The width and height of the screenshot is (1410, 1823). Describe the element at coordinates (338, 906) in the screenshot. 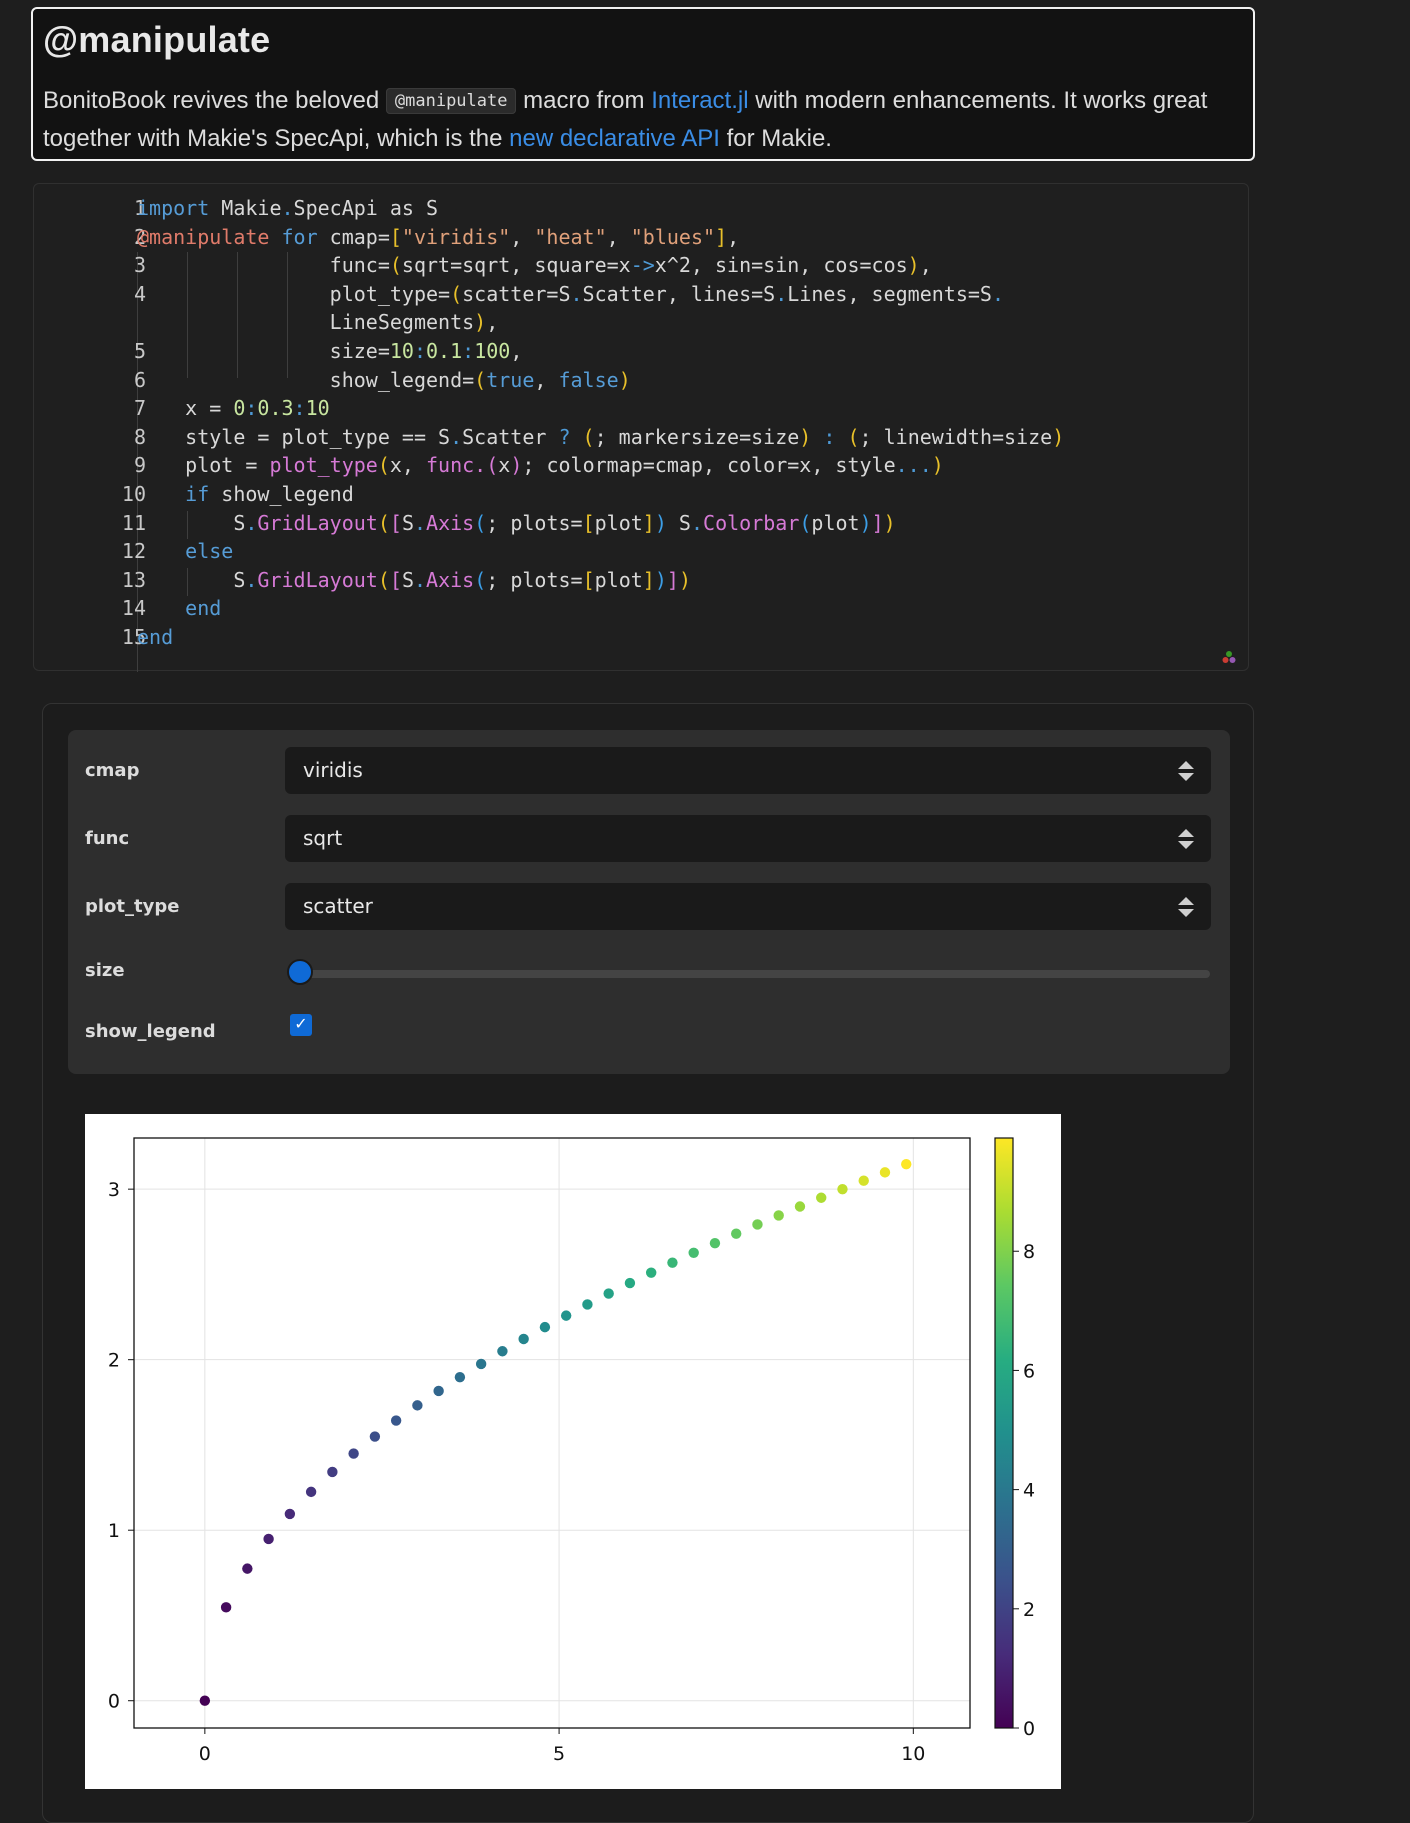

I see `plot-type-value: scatter` at that location.